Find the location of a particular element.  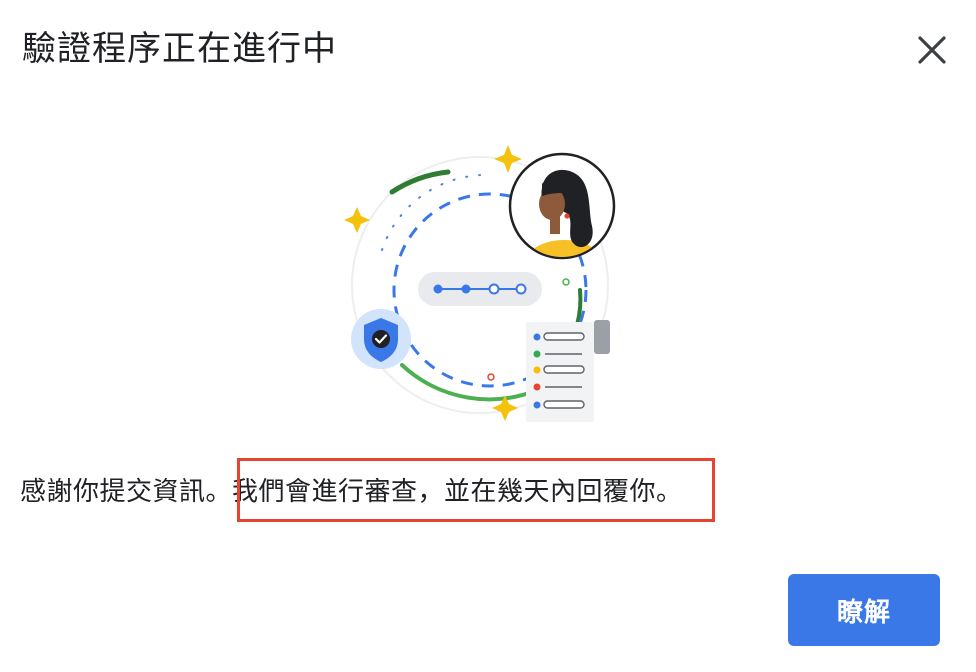

shield-check-icon is located at coordinates (381, 339).